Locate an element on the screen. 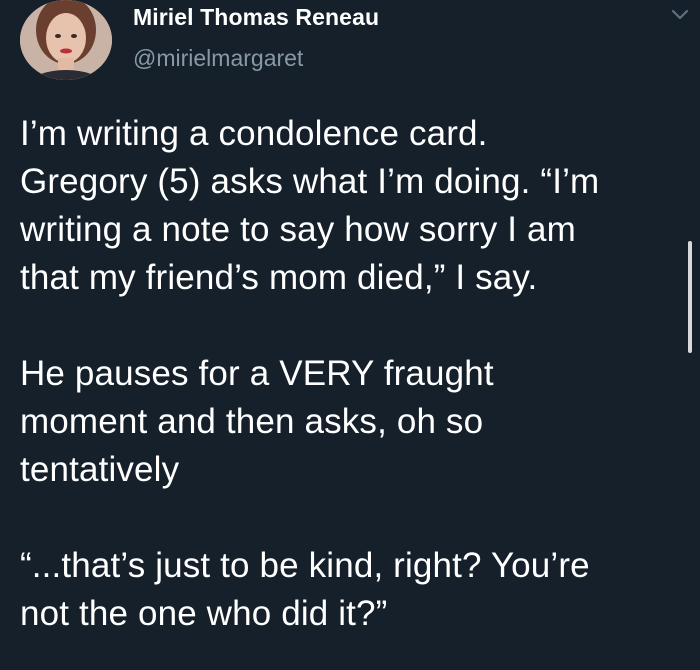 The height and width of the screenshot is (670, 700). tweet-line: not the one who did it?” is located at coordinates (204, 613).